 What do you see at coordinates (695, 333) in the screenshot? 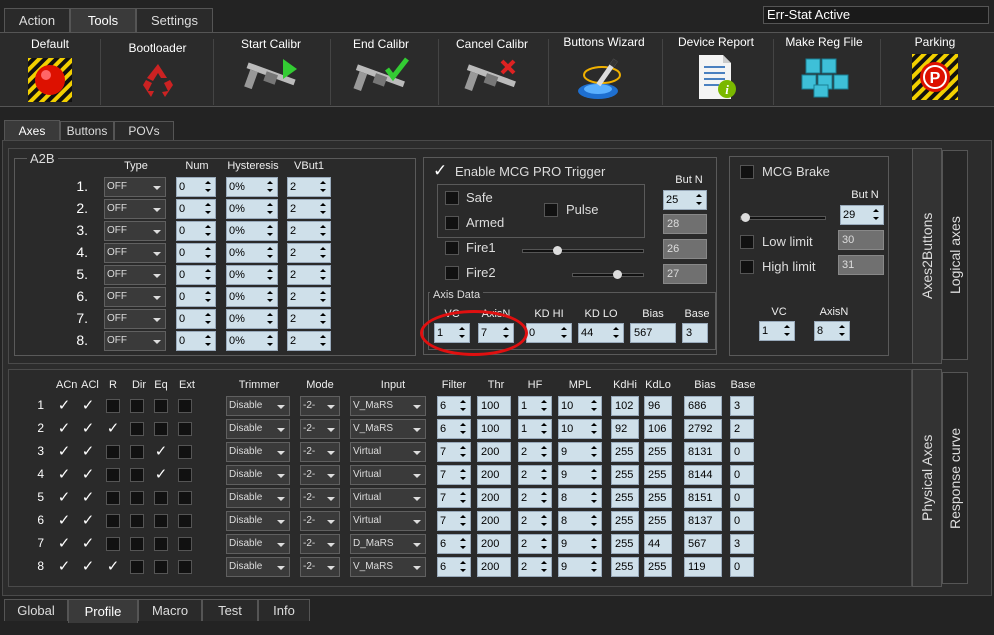
I see `ad-base-field: 3` at bounding box center [695, 333].